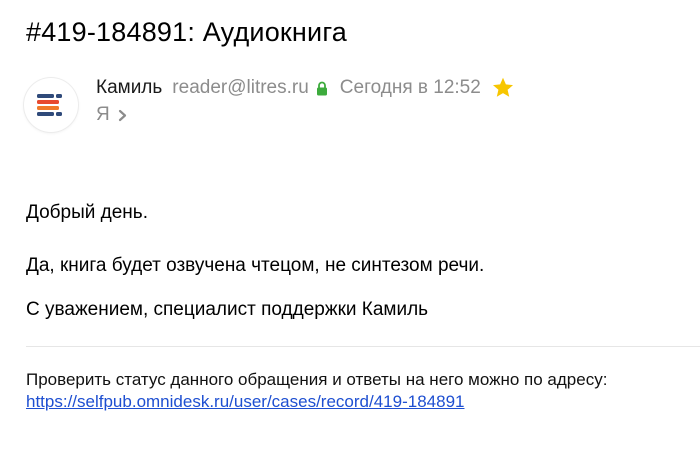  I want to click on footer-divider, so click(363, 346).